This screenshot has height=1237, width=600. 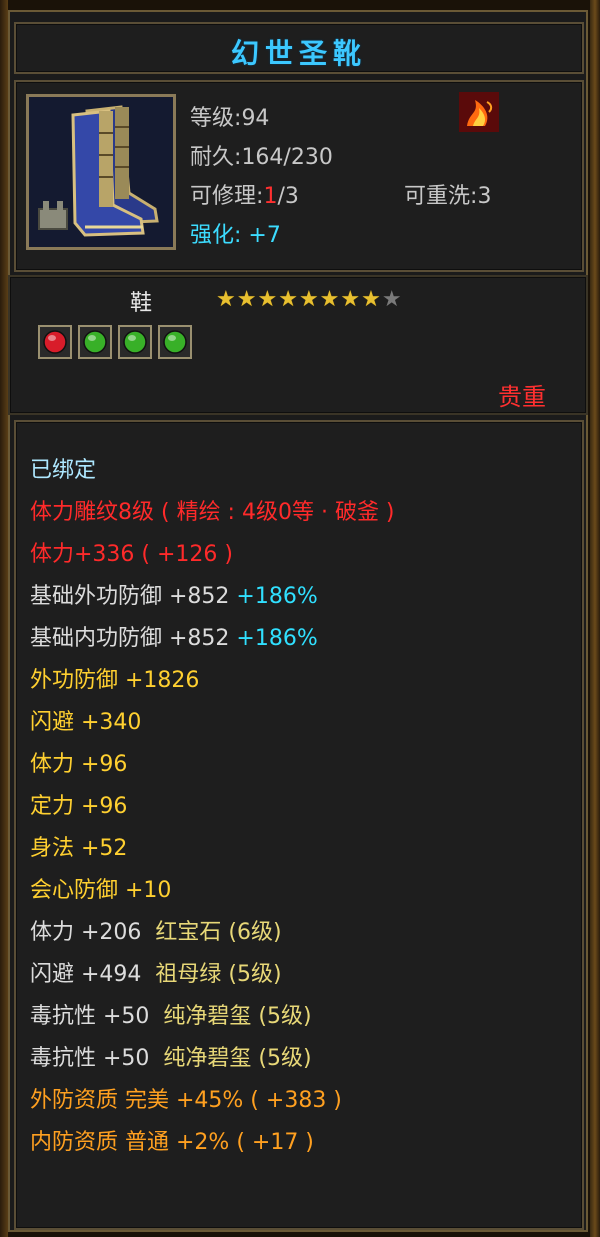 I want to click on boots-icon, so click(x=101, y=172).